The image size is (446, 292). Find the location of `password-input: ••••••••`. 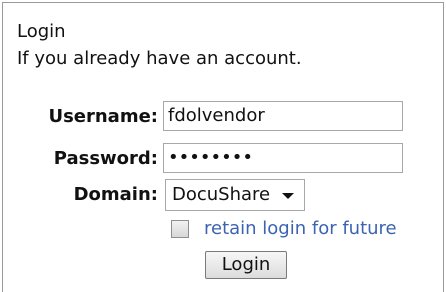

password-input: •••••••• is located at coordinates (283, 158).